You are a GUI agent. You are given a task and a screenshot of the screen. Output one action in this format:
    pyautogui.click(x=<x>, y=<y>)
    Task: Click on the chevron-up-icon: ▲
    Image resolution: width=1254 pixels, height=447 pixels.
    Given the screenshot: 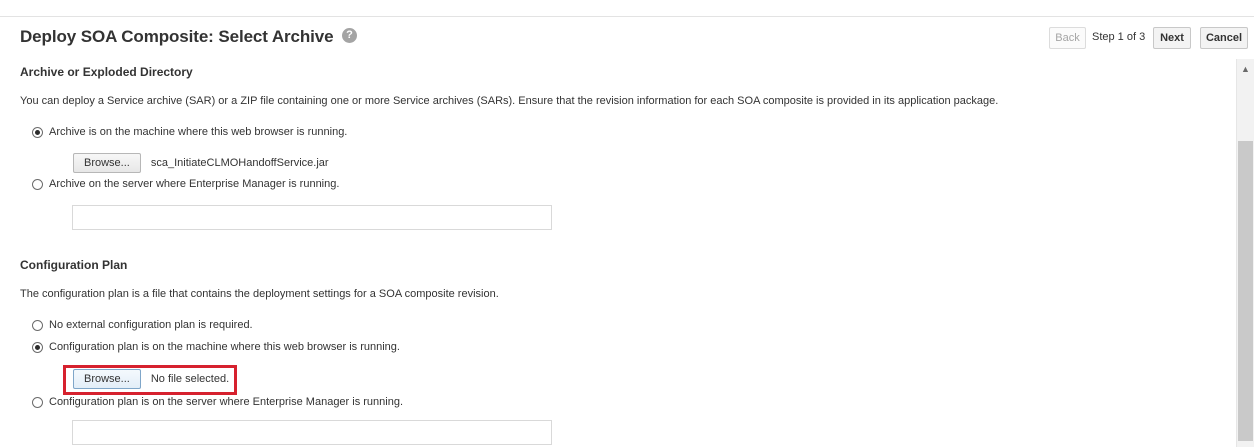 What is the action you would take?
    pyautogui.click(x=1245, y=69)
    